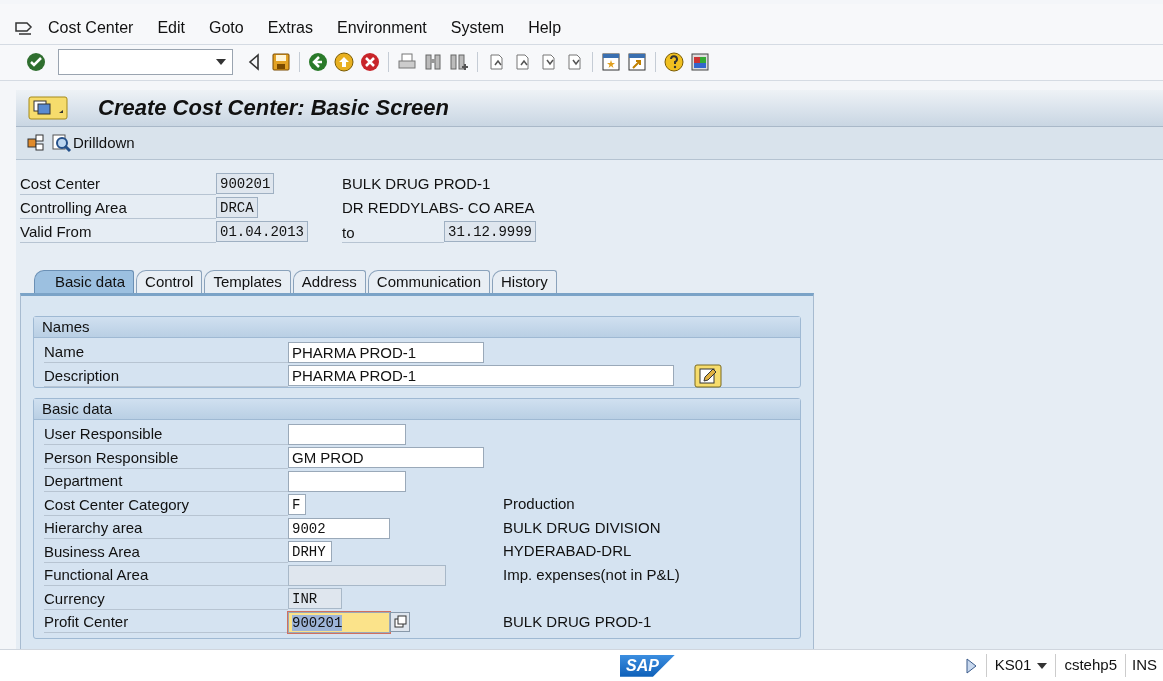 The height and width of the screenshot is (681, 1163). What do you see at coordinates (166, 434) in the screenshot?
I see `field-label: User Responsible` at bounding box center [166, 434].